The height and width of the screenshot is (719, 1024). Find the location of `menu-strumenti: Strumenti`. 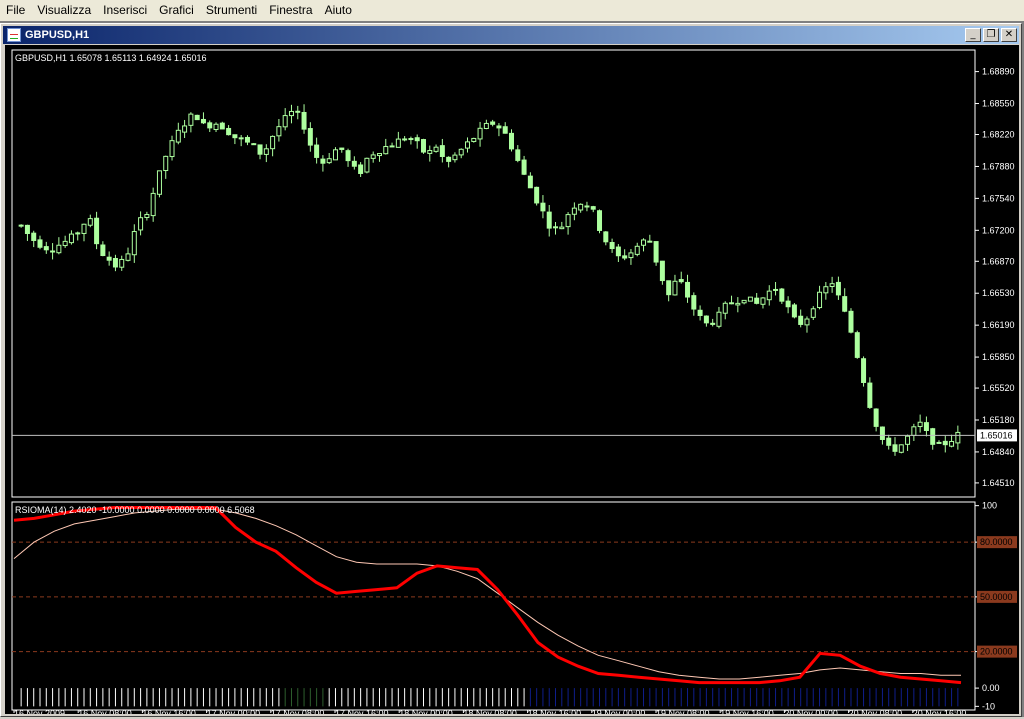

menu-strumenti: Strumenti is located at coordinates (231, 10).